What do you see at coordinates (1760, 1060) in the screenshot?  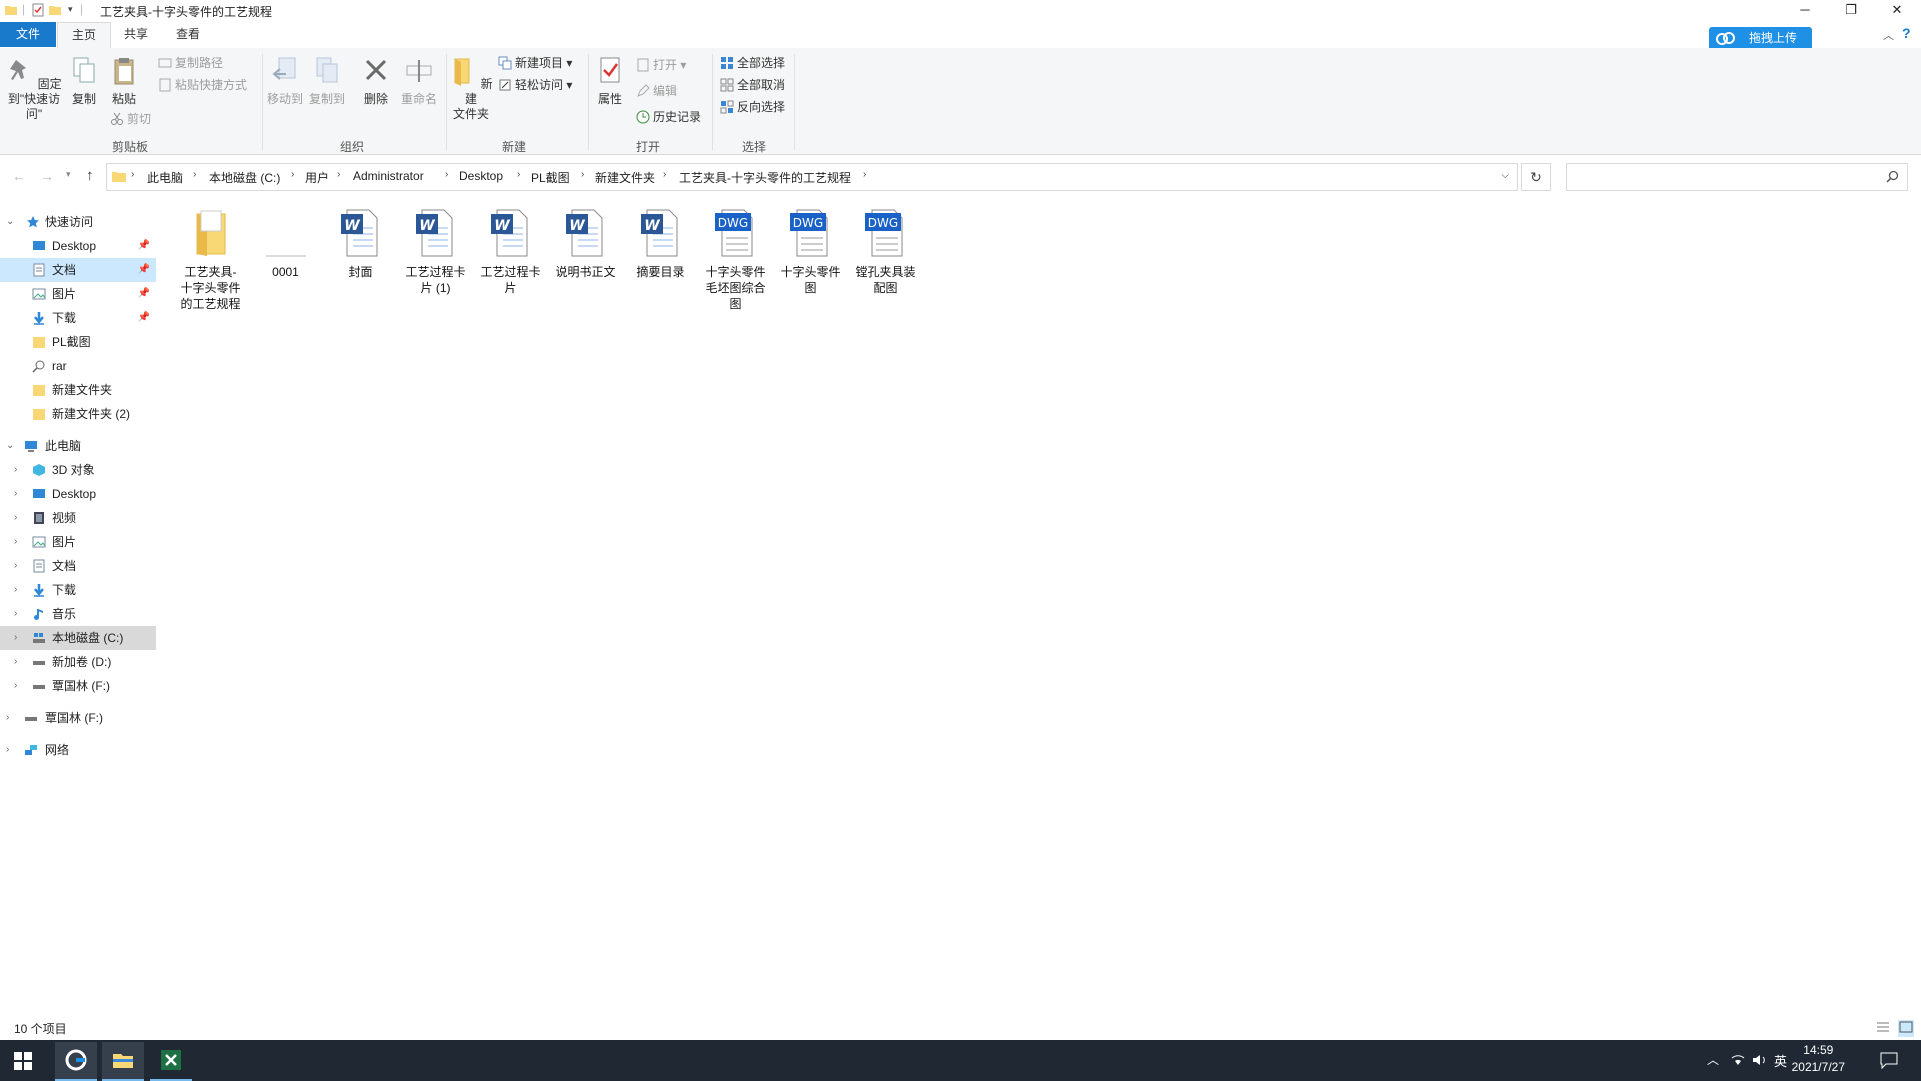 I see `volume-icon` at bounding box center [1760, 1060].